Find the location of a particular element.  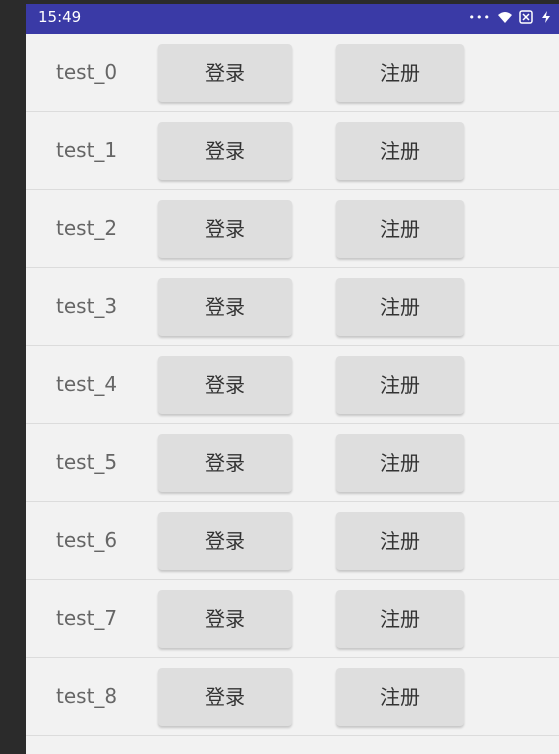

list-item: test_3 登录 注册 is located at coordinates (292, 307).